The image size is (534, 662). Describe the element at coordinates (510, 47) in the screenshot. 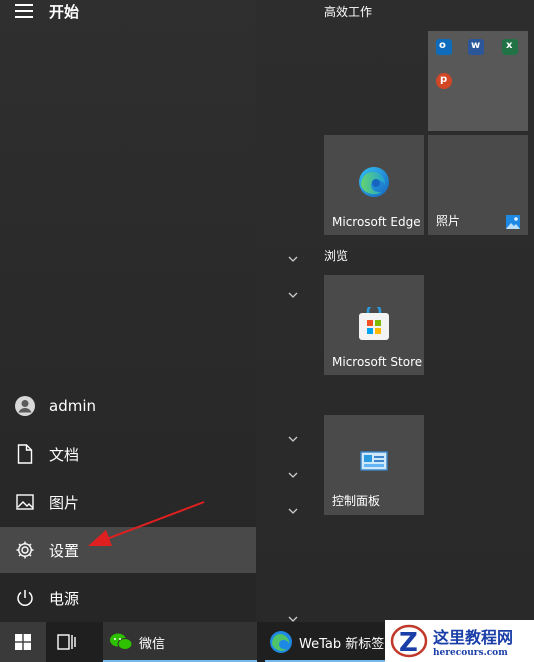

I see `excel-icon: x` at that location.